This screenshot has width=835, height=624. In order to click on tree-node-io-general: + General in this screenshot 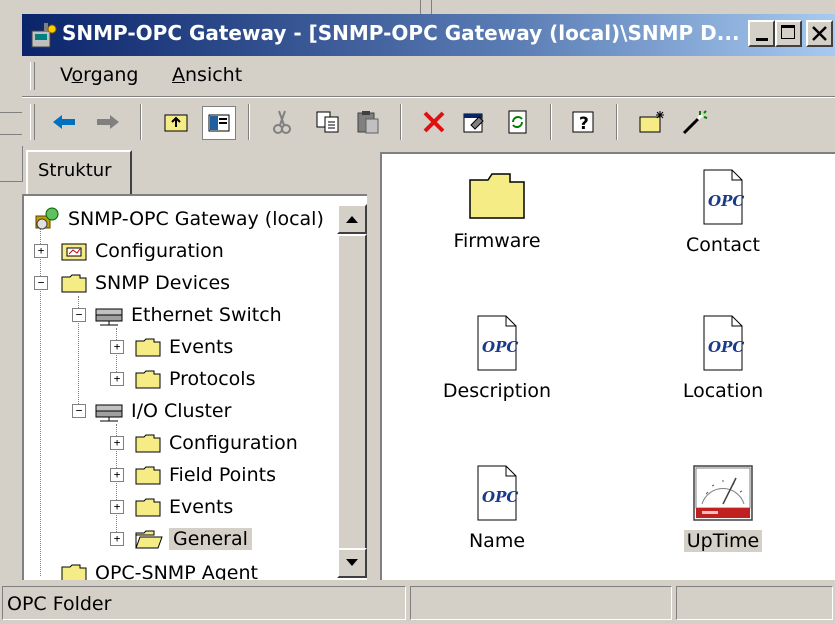, I will do `click(181, 539)`.